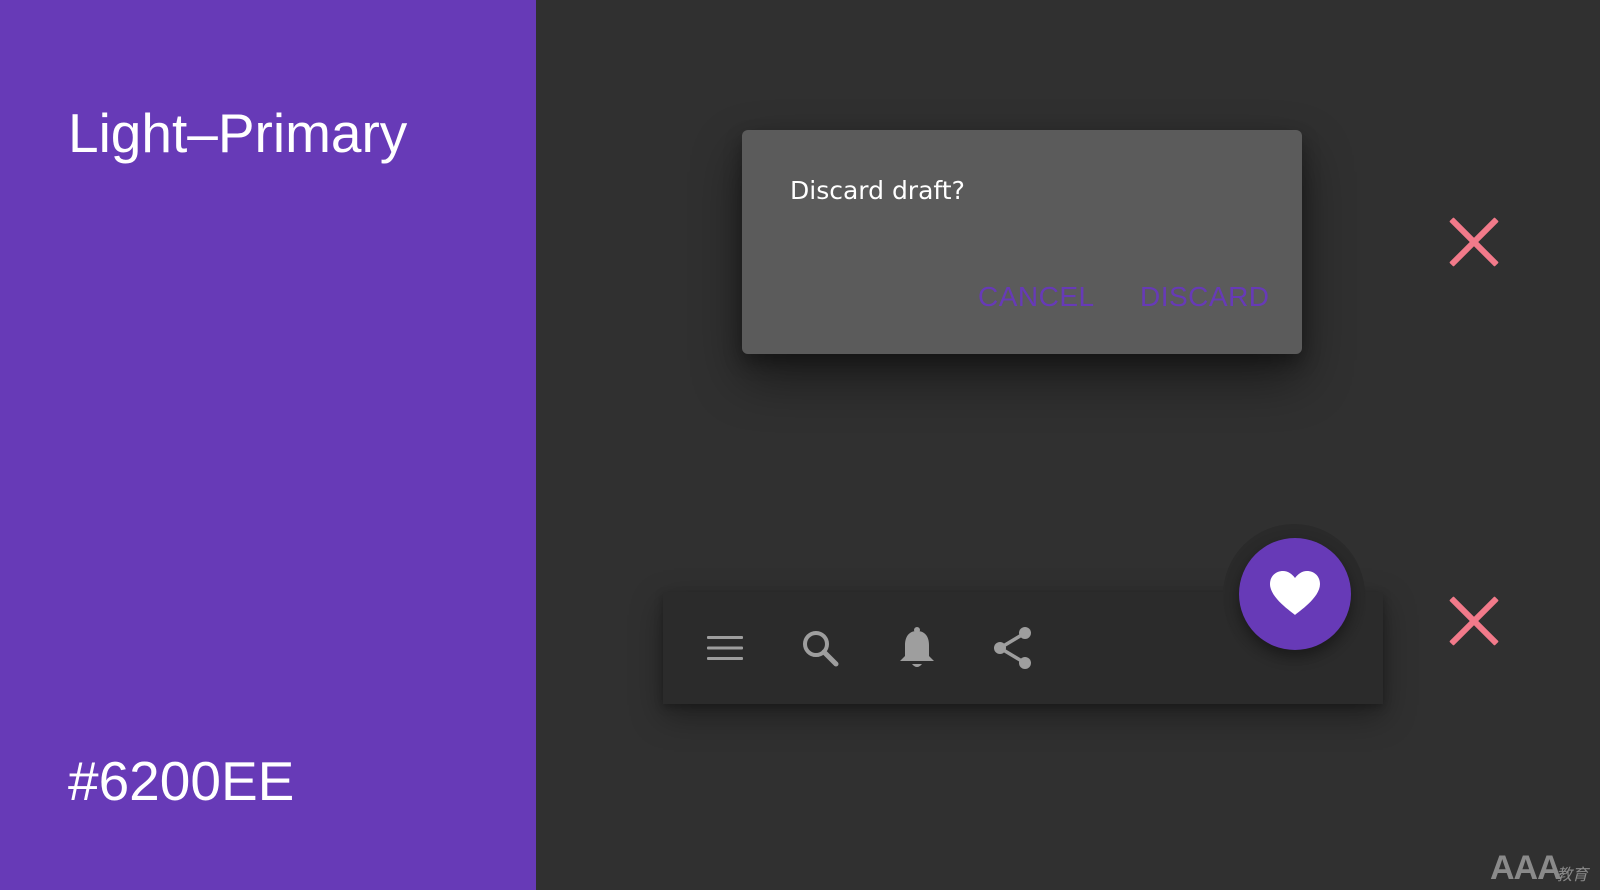  Describe the element at coordinates (1036, 297) in the screenshot. I see `cancel-button: CANCEL` at that location.